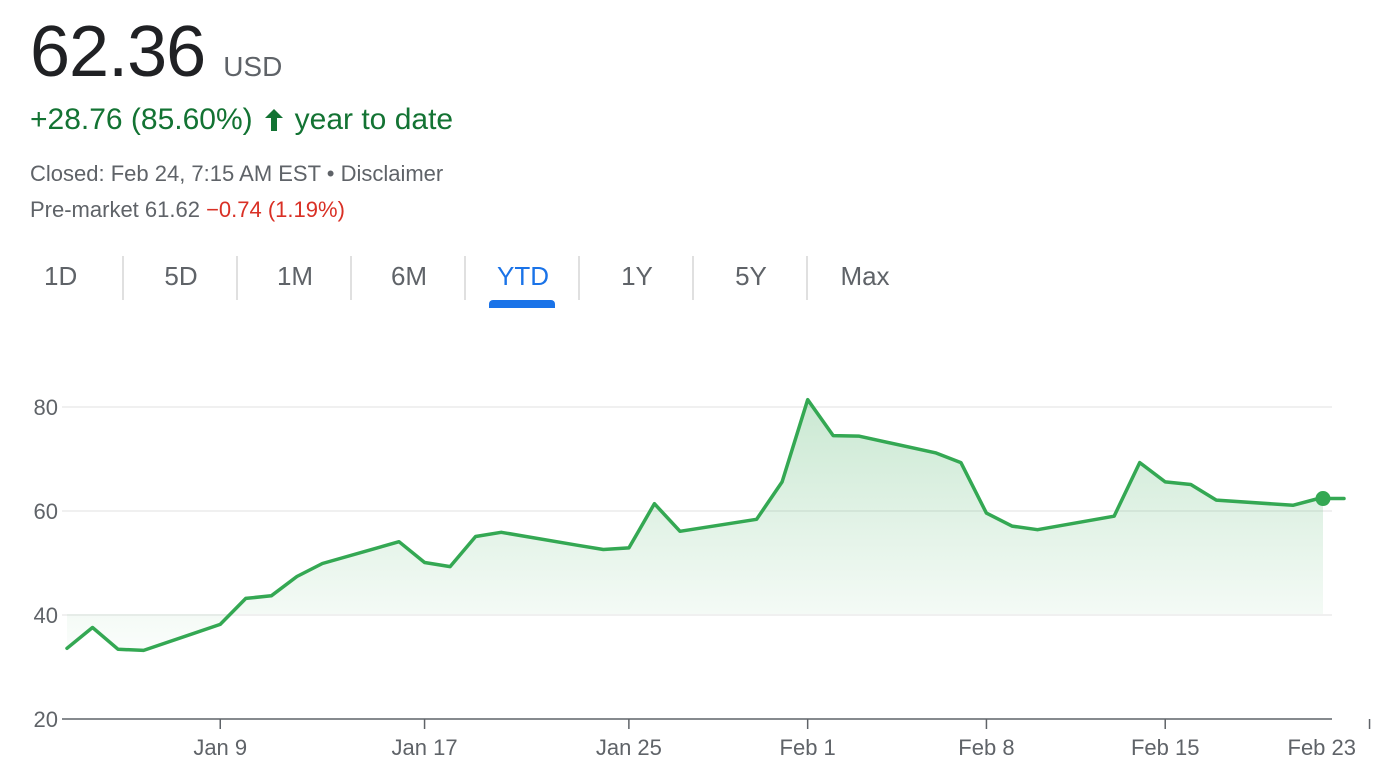 This screenshot has height=784, width=1390. What do you see at coordinates (808, 747) in the screenshot?
I see `x-tick-label: Feb 1` at bounding box center [808, 747].